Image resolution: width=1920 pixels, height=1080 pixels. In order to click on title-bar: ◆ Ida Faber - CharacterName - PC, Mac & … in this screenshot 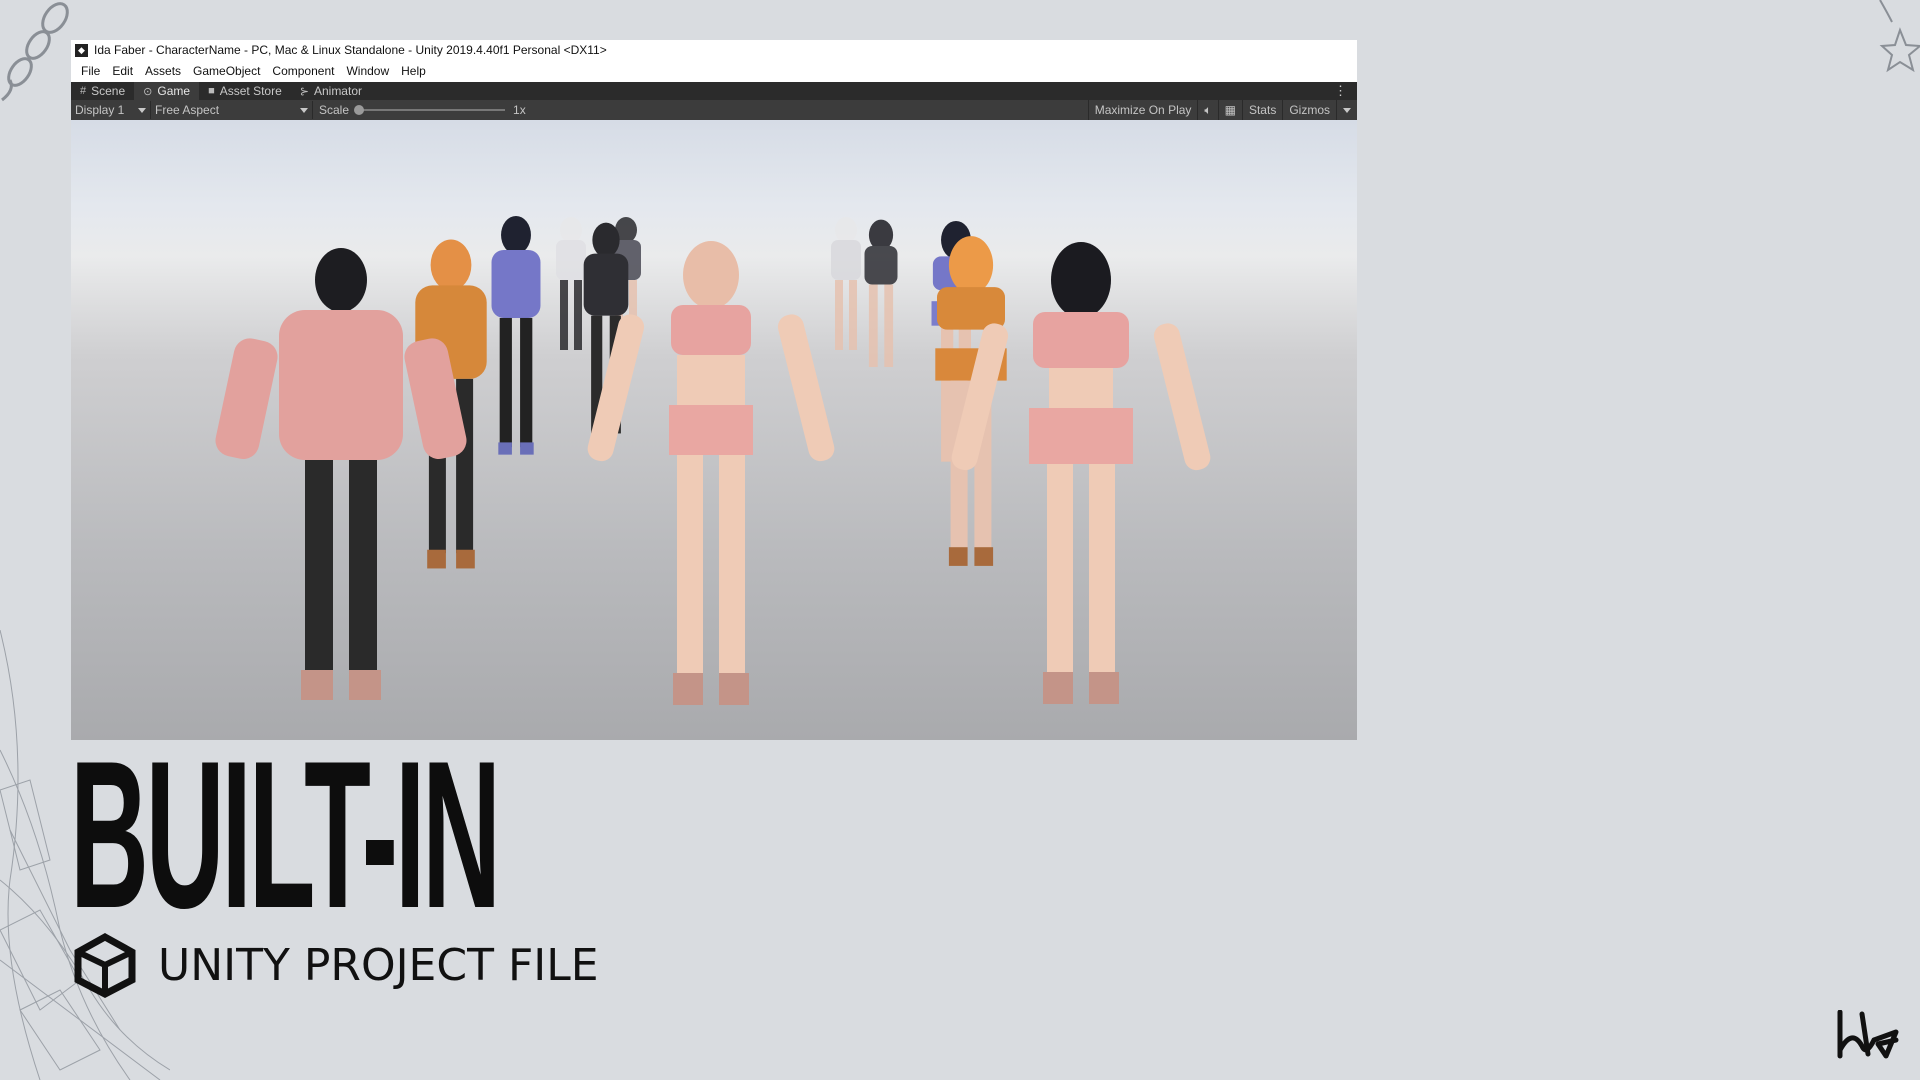, I will do `click(714, 50)`.